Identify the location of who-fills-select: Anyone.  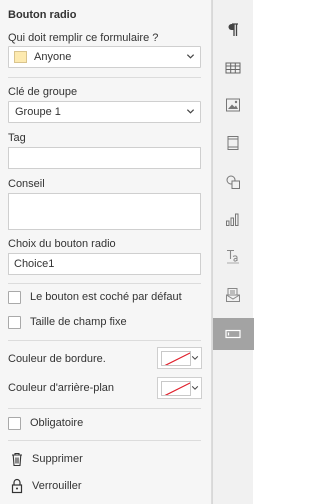
(104, 57).